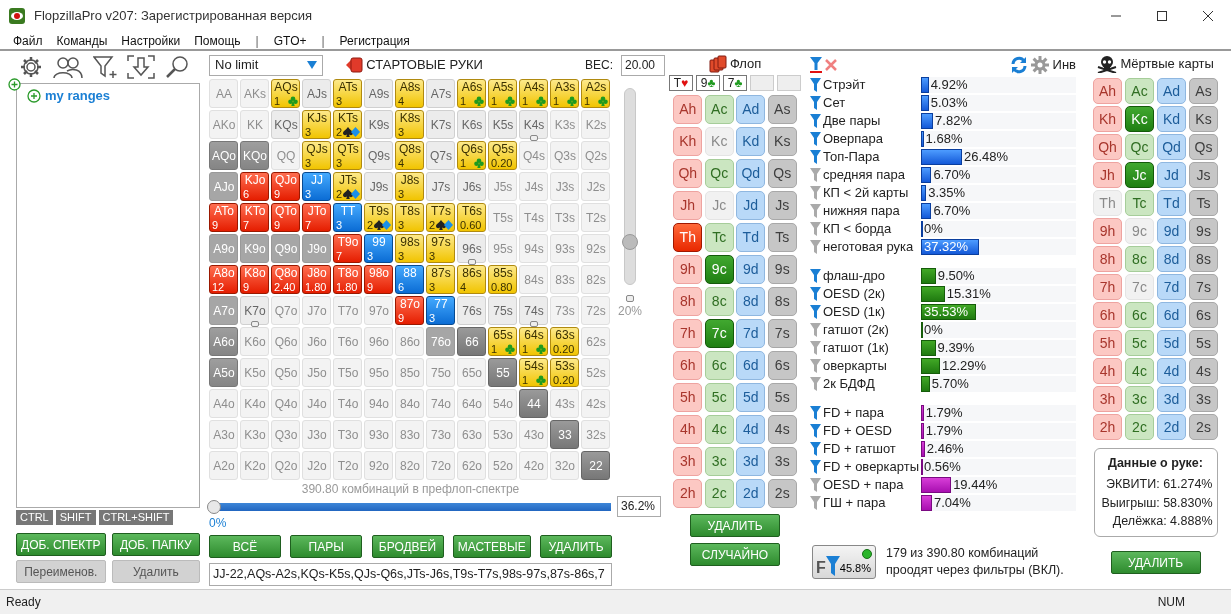 Image resolution: width=1231 pixels, height=615 pixels. Describe the element at coordinates (1107, 315) in the screenshot. I see `card-button: 6h` at that location.